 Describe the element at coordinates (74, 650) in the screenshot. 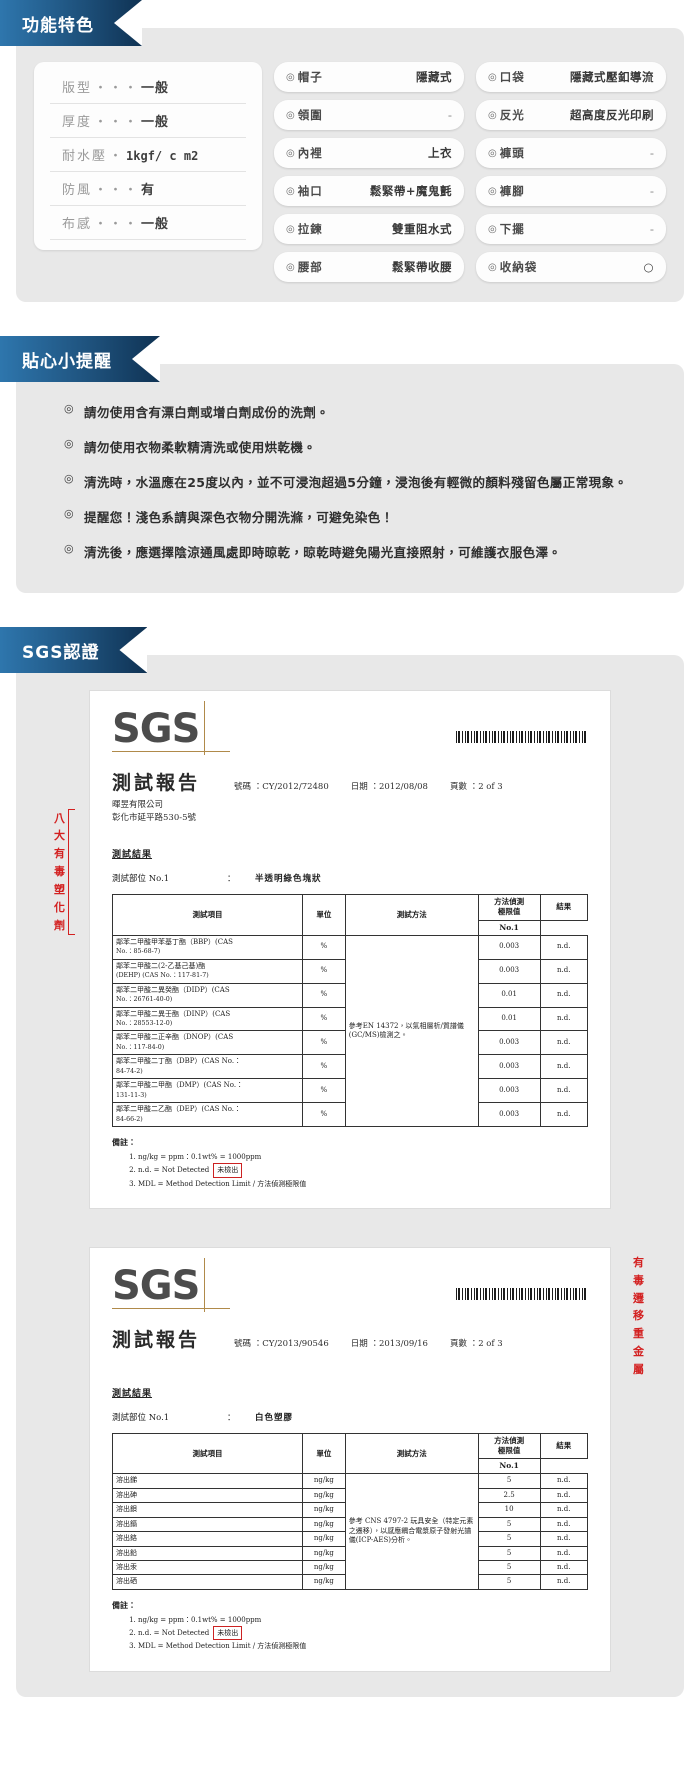

I see `sgs-ribbon-body: SGS認證` at that location.